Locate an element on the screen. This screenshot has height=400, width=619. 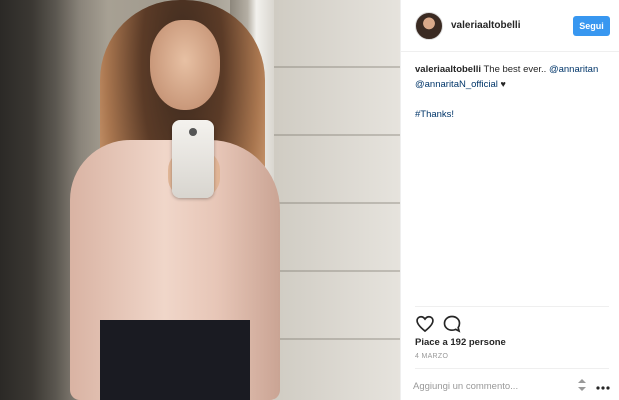
photo-phone is located at coordinates (193, 159).